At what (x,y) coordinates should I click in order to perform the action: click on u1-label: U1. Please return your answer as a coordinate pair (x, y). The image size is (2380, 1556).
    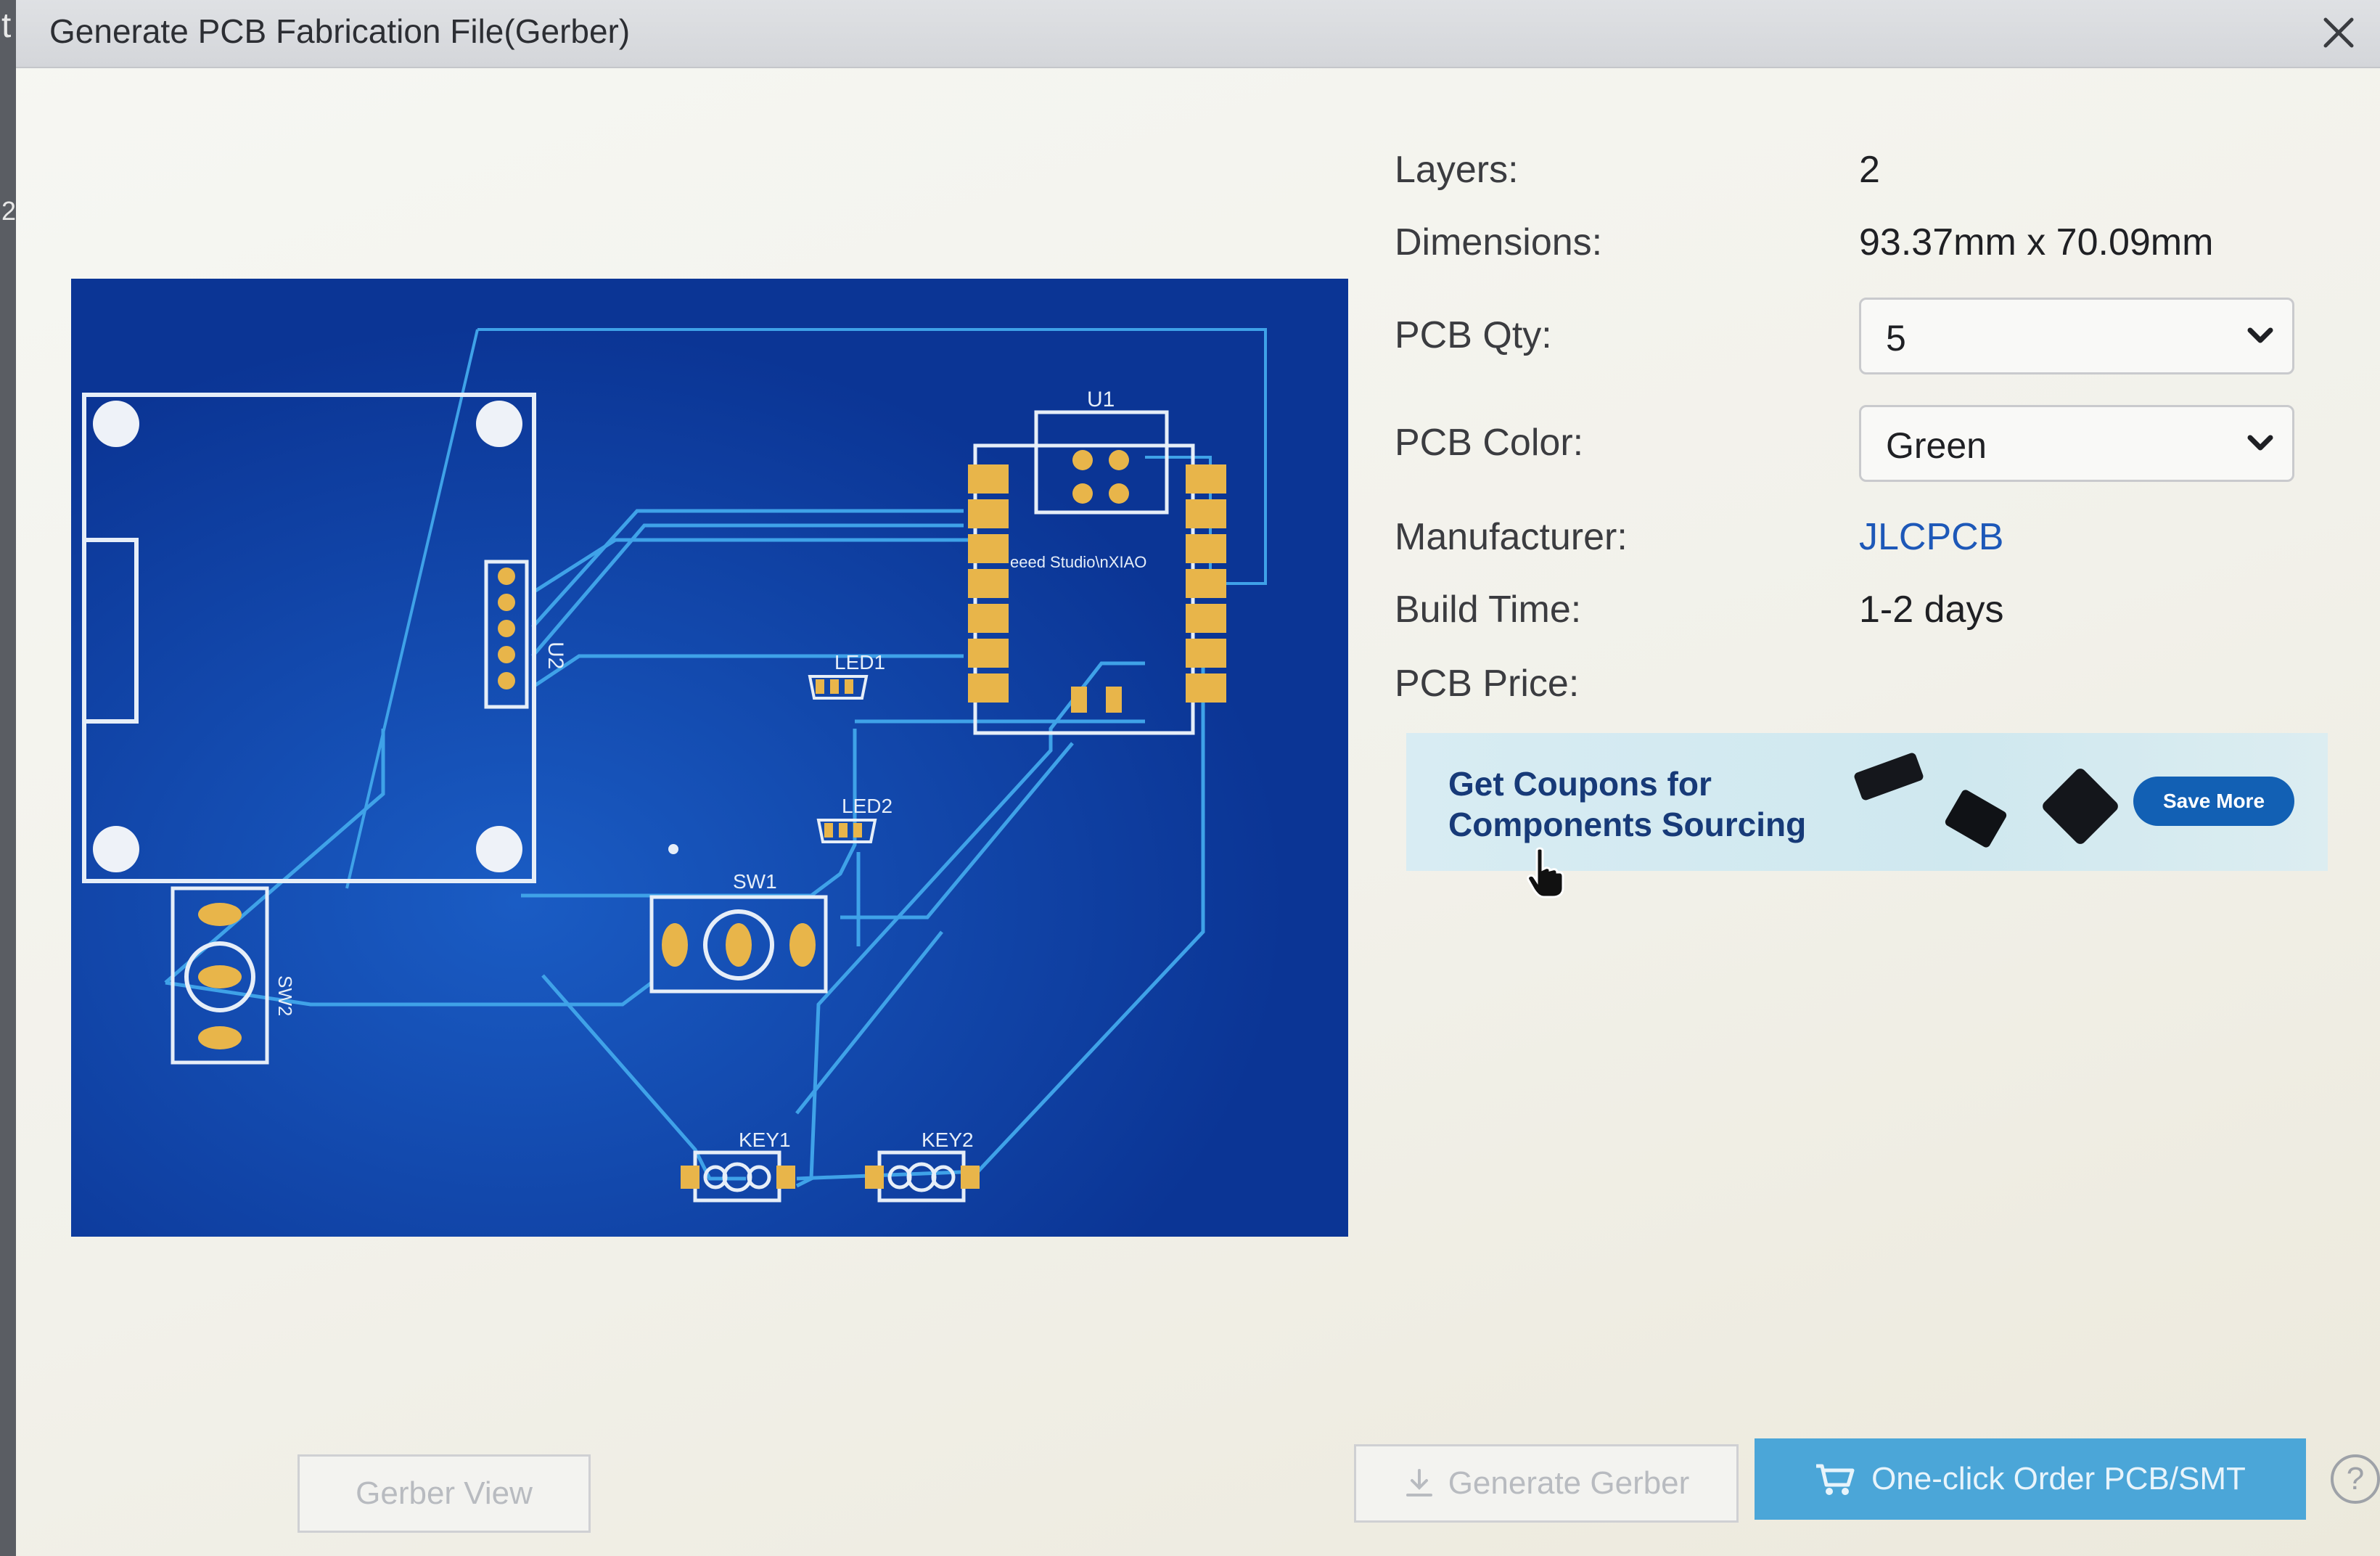
    Looking at the image, I should click on (1101, 400).